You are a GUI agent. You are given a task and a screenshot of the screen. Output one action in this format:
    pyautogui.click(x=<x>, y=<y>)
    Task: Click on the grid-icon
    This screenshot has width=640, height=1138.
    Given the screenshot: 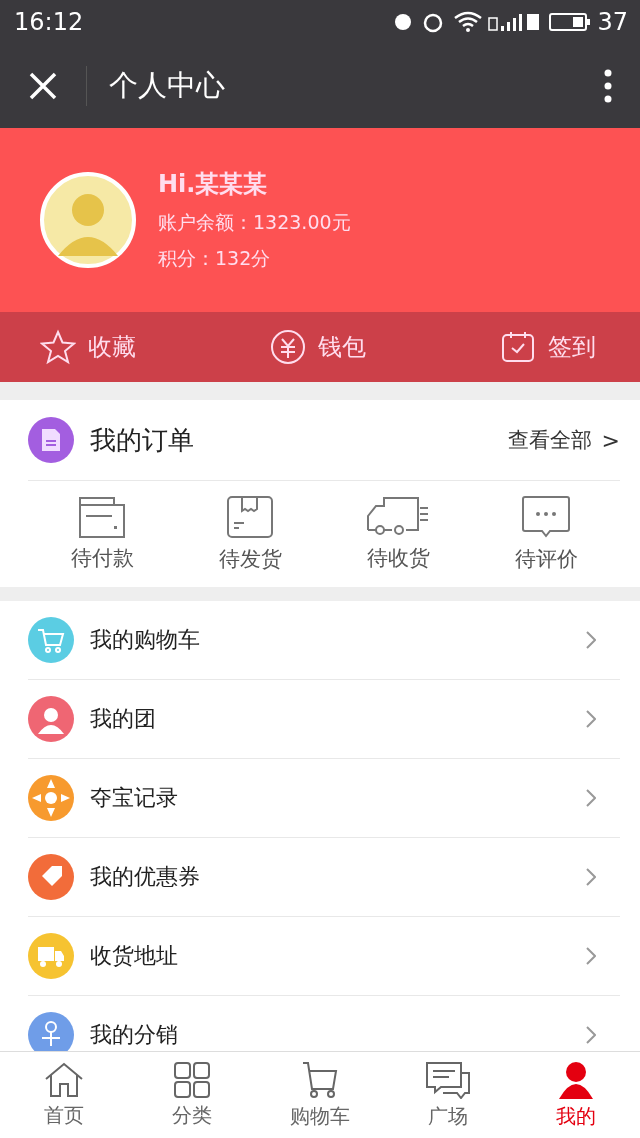 What is the action you would take?
    pyautogui.click(x=192, y=1079)
    